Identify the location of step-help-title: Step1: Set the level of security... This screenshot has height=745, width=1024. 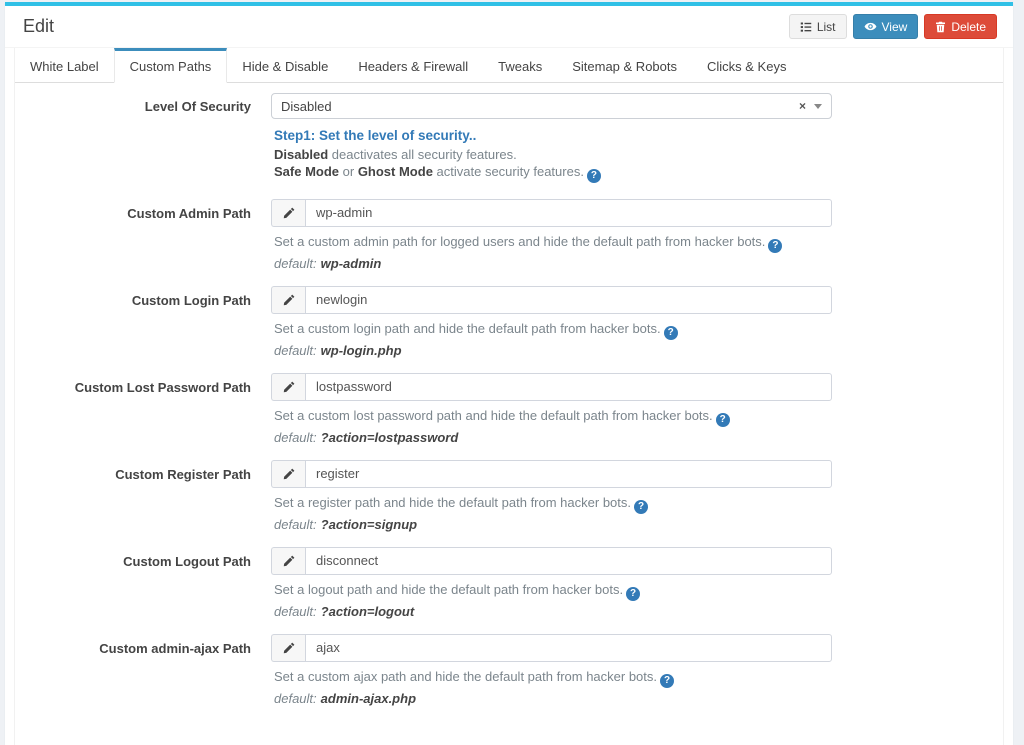
(375, 135).